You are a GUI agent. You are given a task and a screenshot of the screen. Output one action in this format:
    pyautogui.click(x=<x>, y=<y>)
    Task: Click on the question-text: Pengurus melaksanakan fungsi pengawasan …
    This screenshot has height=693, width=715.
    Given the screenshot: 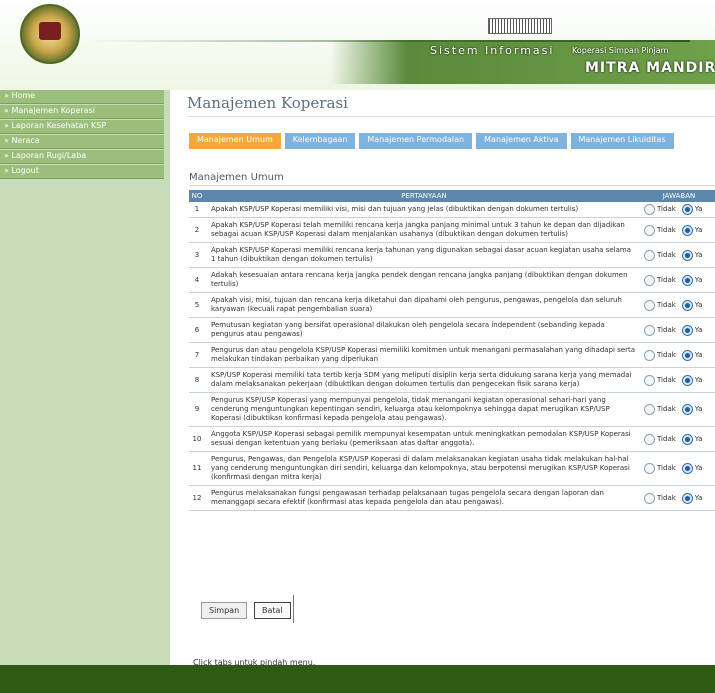 What is the action you would take?
    pyautogui.click(x=424, y=498)
    